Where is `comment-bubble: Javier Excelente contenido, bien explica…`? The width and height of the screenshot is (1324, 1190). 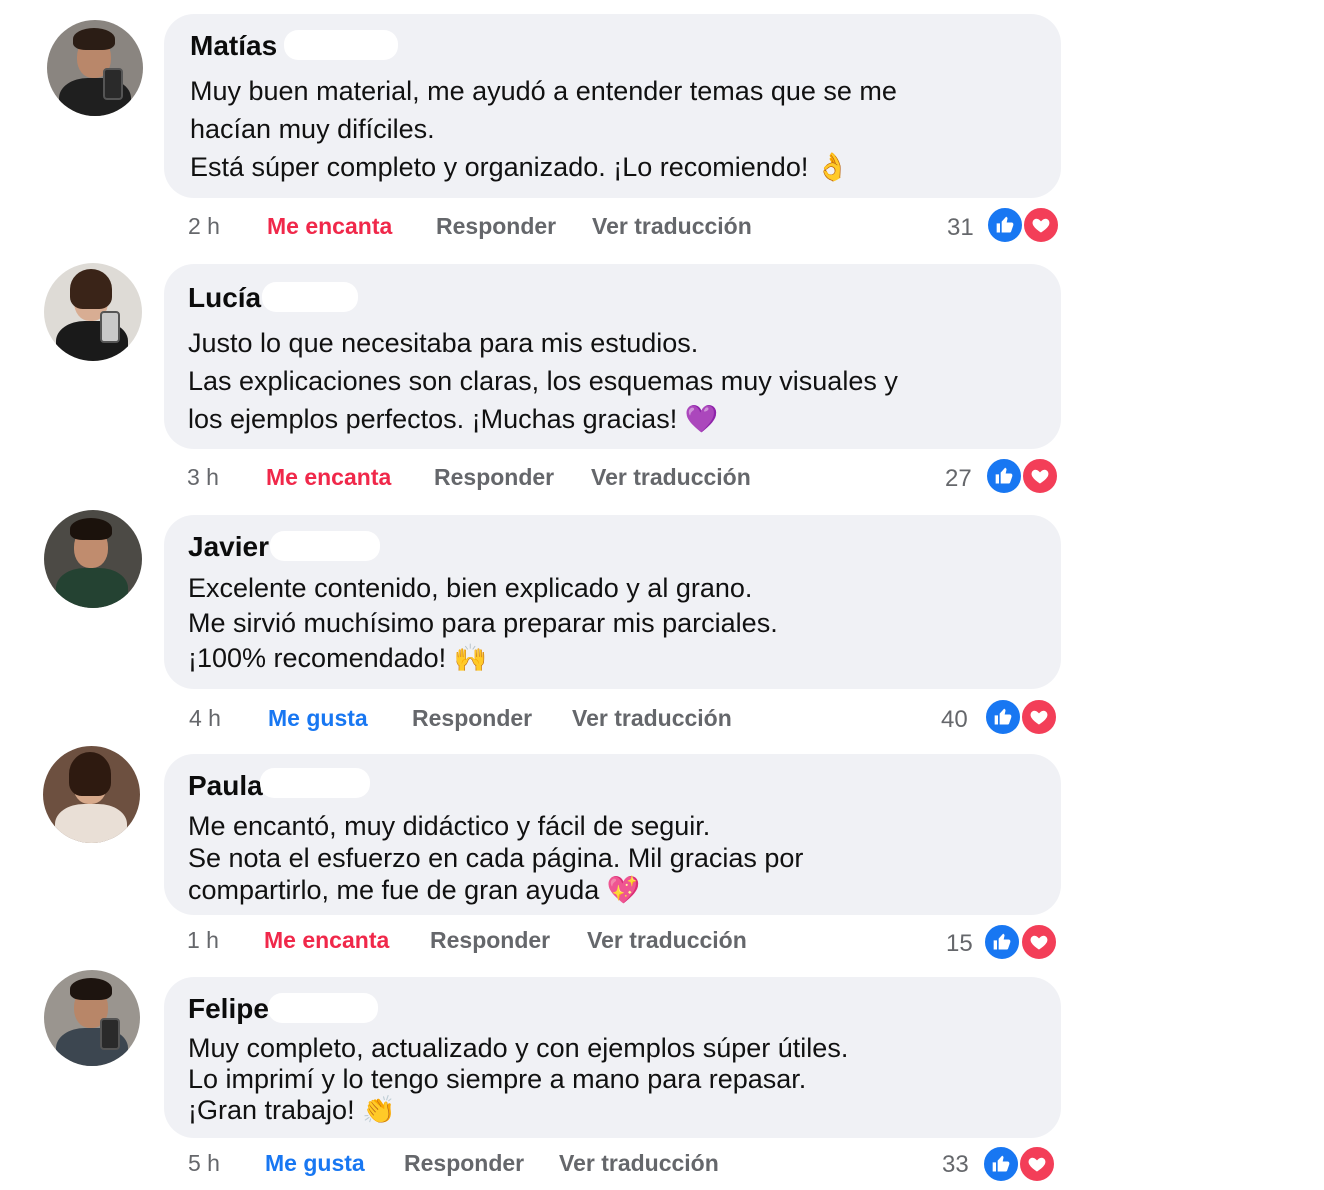 comment-bubble: Javier Excelente contenido, bien explica… is located at coordinates (612, 602).